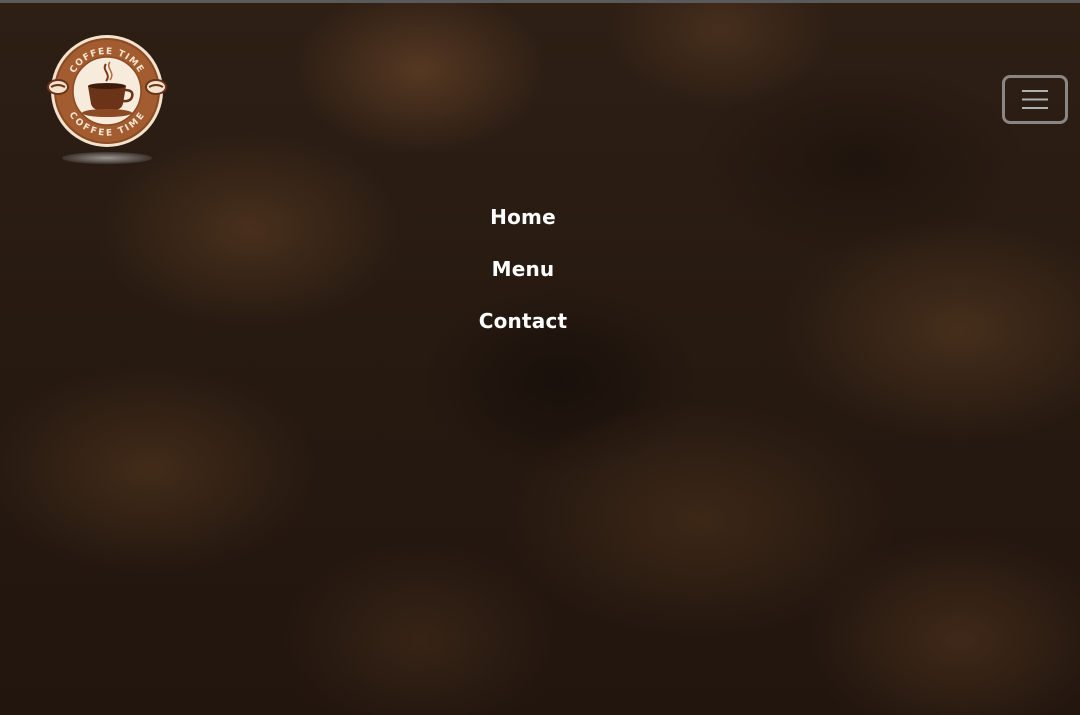  What do you see at coordinates (523, 321) in the screenshot?
I see `nav-item-contact: Contact` at bounding box center [523, 321].